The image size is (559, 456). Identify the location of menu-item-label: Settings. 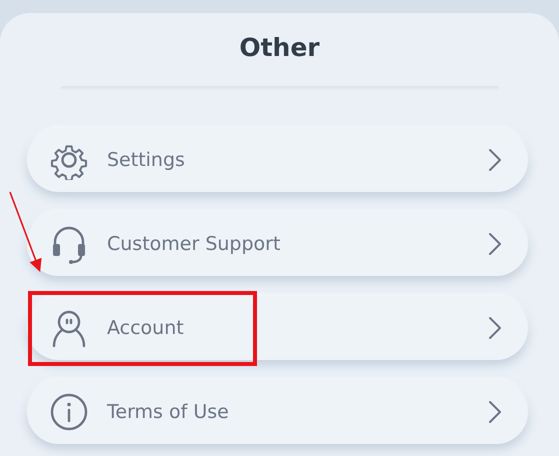
(146, 160).